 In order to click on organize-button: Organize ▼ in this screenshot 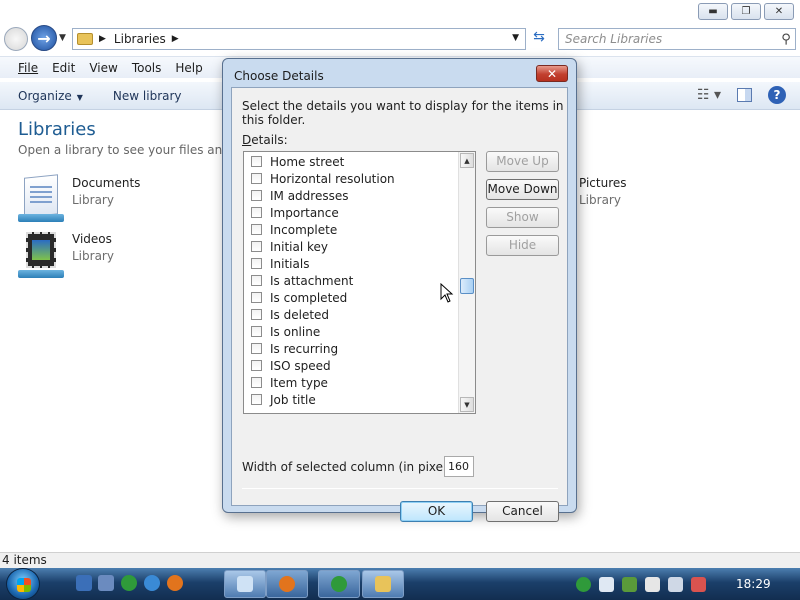, I will do `click(50, 96)`.